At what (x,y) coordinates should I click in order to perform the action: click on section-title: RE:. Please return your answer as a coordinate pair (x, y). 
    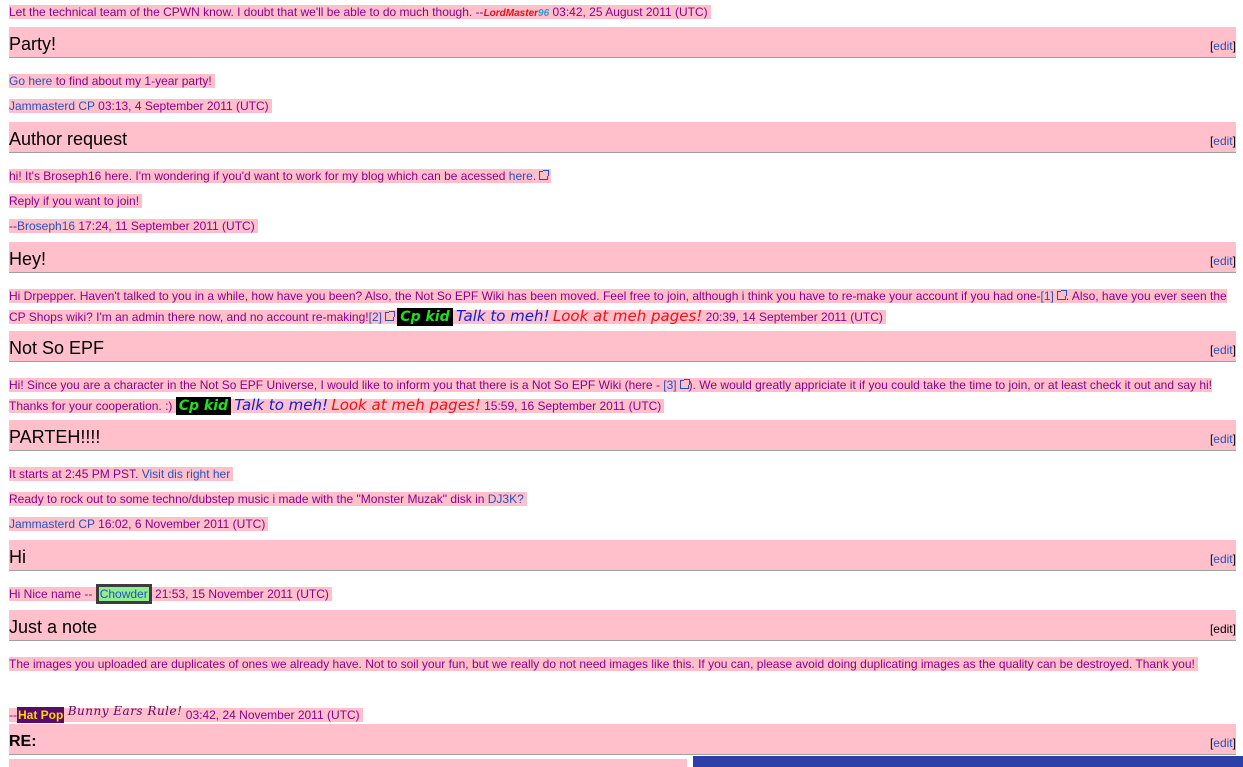
    Looking at the image, I should click on (23, 741).